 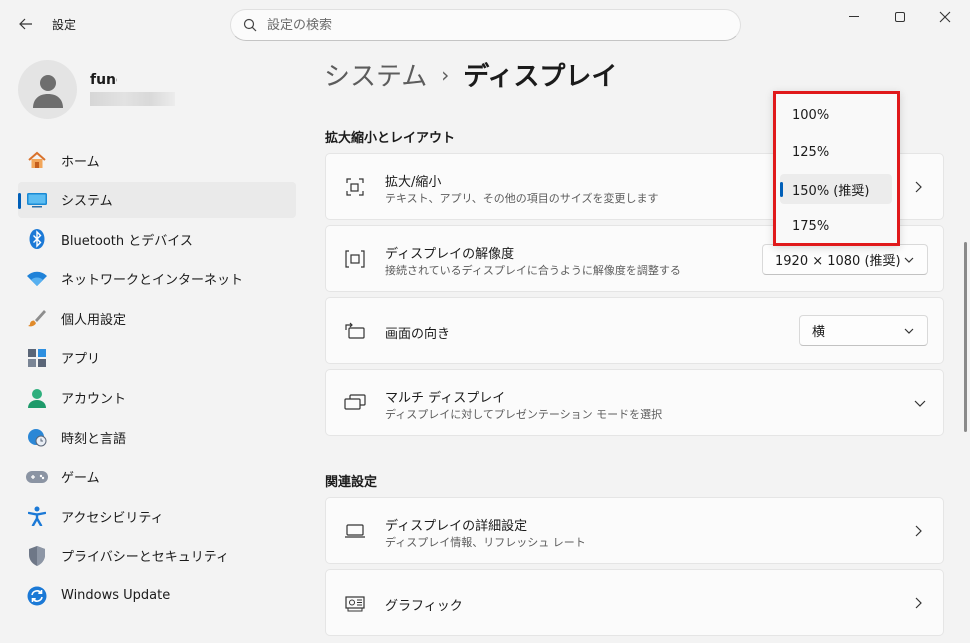 What do you see at coordinates (103, 80) in the screenshot?
I see `profile-name: func` at bounding box center [103, 80].